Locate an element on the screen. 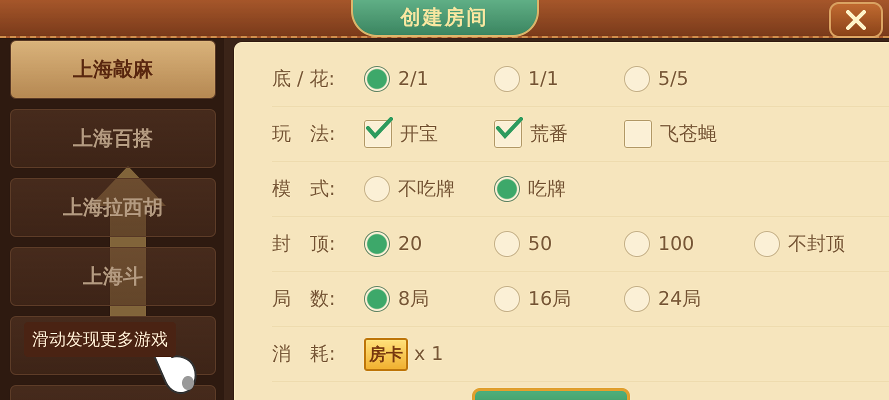 This screenshot has height=400, width=889. option-label: 24局 is located at coordinates (680, 299).